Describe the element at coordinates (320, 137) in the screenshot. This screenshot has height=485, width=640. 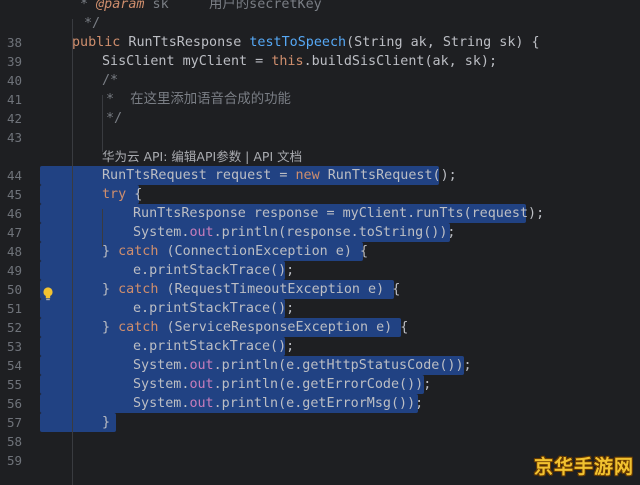
I see `code-line: 43` at that location.